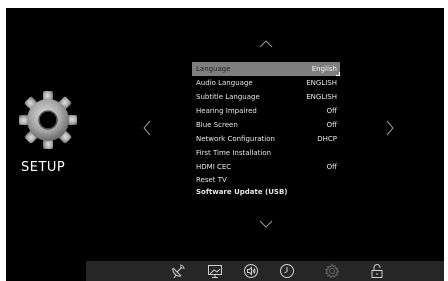  Describe the element at coordinates (211, 180) in the screenshot. I see `menu-item-label: Reset TV` at that location.